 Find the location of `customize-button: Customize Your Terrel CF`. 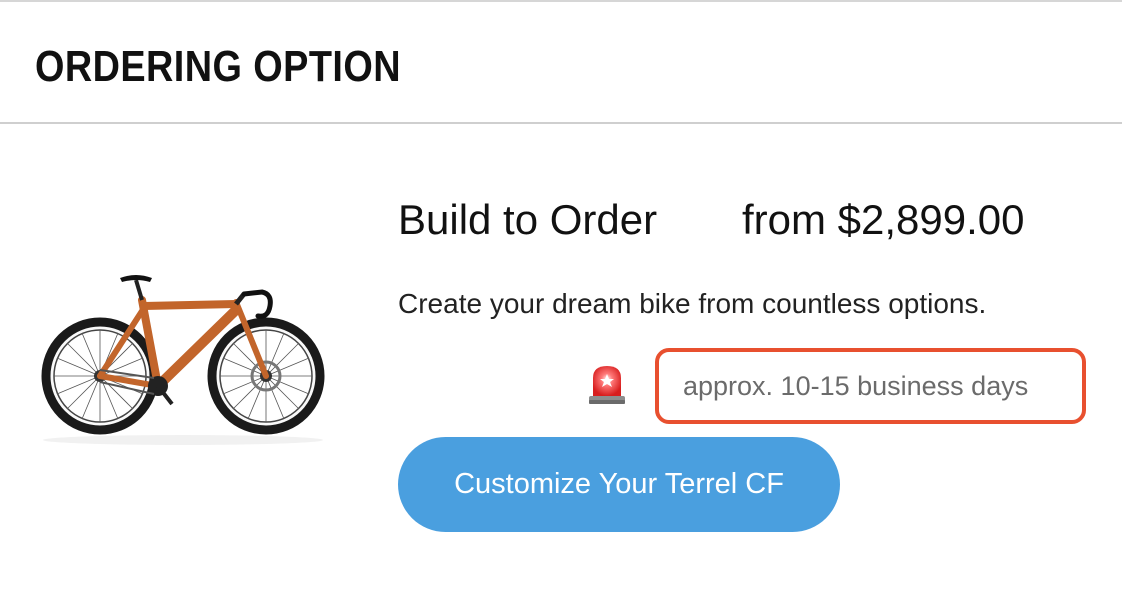

customize-button: Customize Your Terrel CF is located at coordinates (619, 484).